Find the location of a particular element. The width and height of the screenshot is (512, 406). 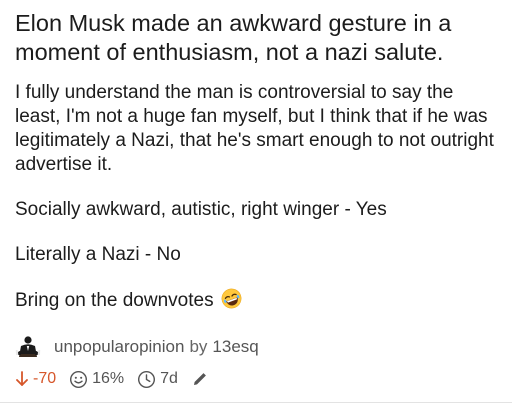

post-paragraph-4-text: Bring on the downvotes is located at coordinates (114, 300).